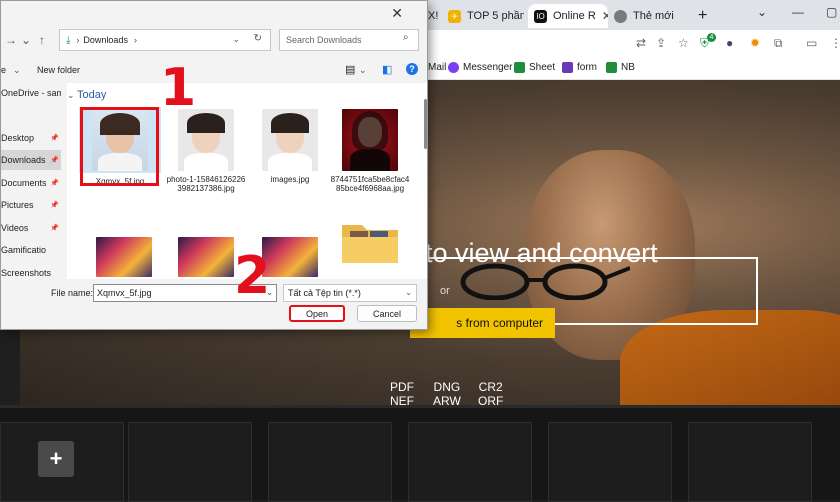 The image size is (840, 502). I want to click on extension-badge: 4, so click(711, 37).